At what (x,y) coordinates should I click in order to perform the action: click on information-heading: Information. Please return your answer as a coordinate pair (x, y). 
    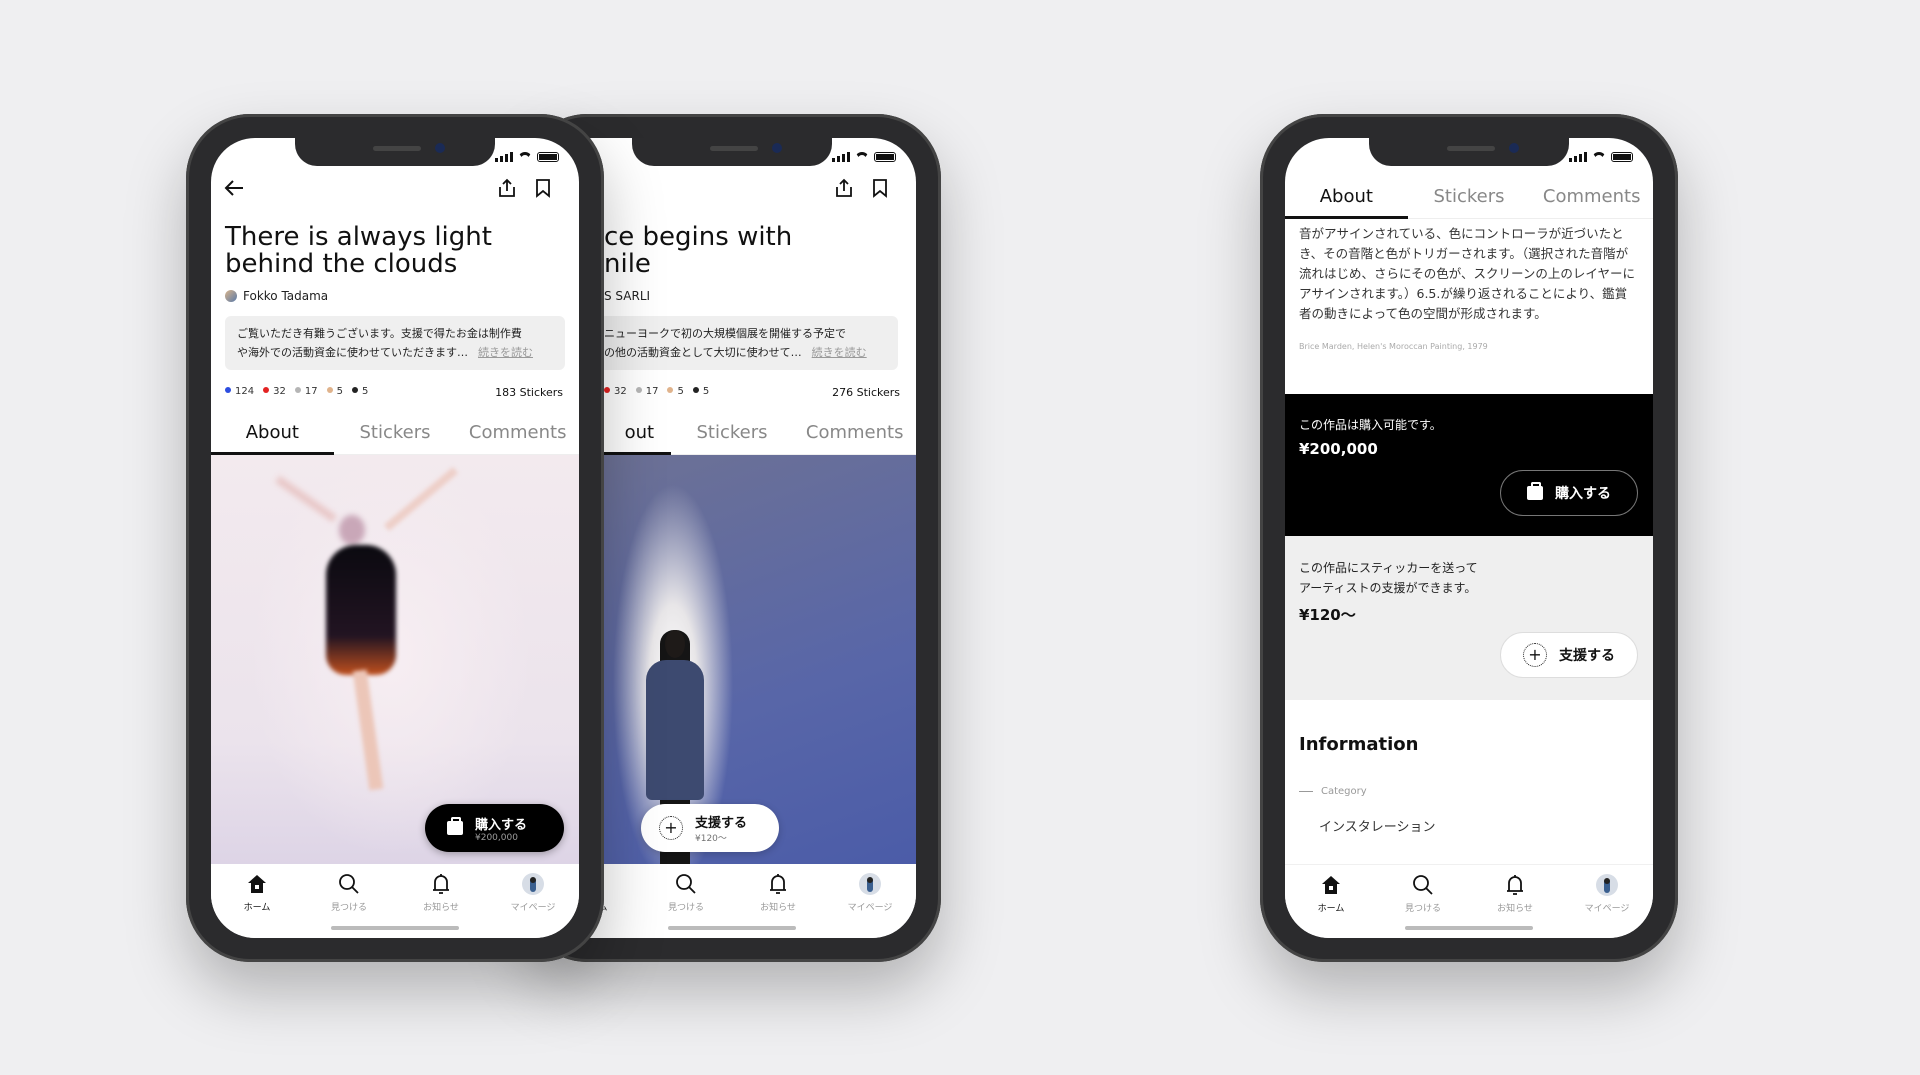
    Looking at the image, I should click on (1359, 744).